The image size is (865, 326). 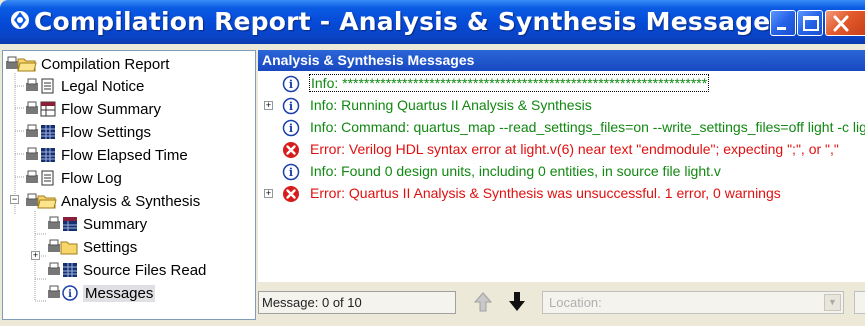 I want to click on arrow-down-icon, so click(x=517, y=301).